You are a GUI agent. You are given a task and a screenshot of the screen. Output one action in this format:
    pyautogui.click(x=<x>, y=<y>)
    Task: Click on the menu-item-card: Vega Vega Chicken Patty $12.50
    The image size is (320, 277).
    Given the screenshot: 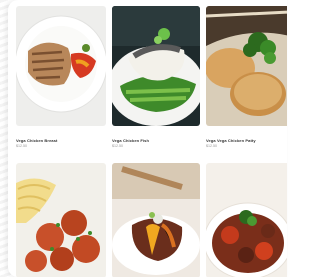 What is the action you would take?
    pyautogui.click(x=246, y=81)
    